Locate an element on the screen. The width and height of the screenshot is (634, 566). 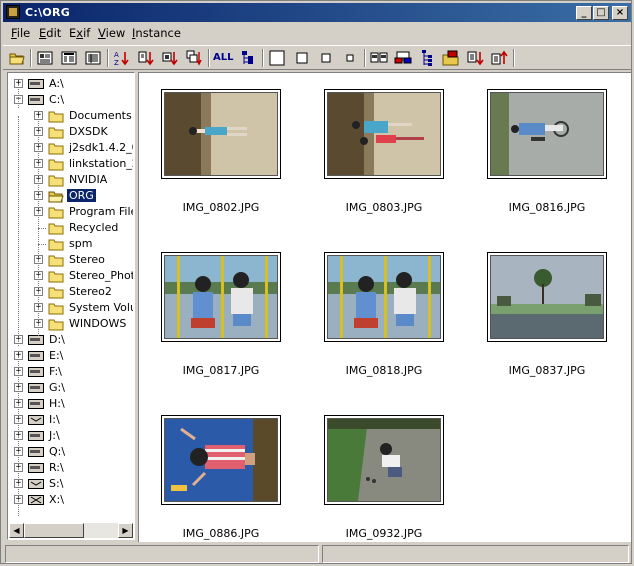
tree-item-label: X:\ is located at coordinates (56, 499).